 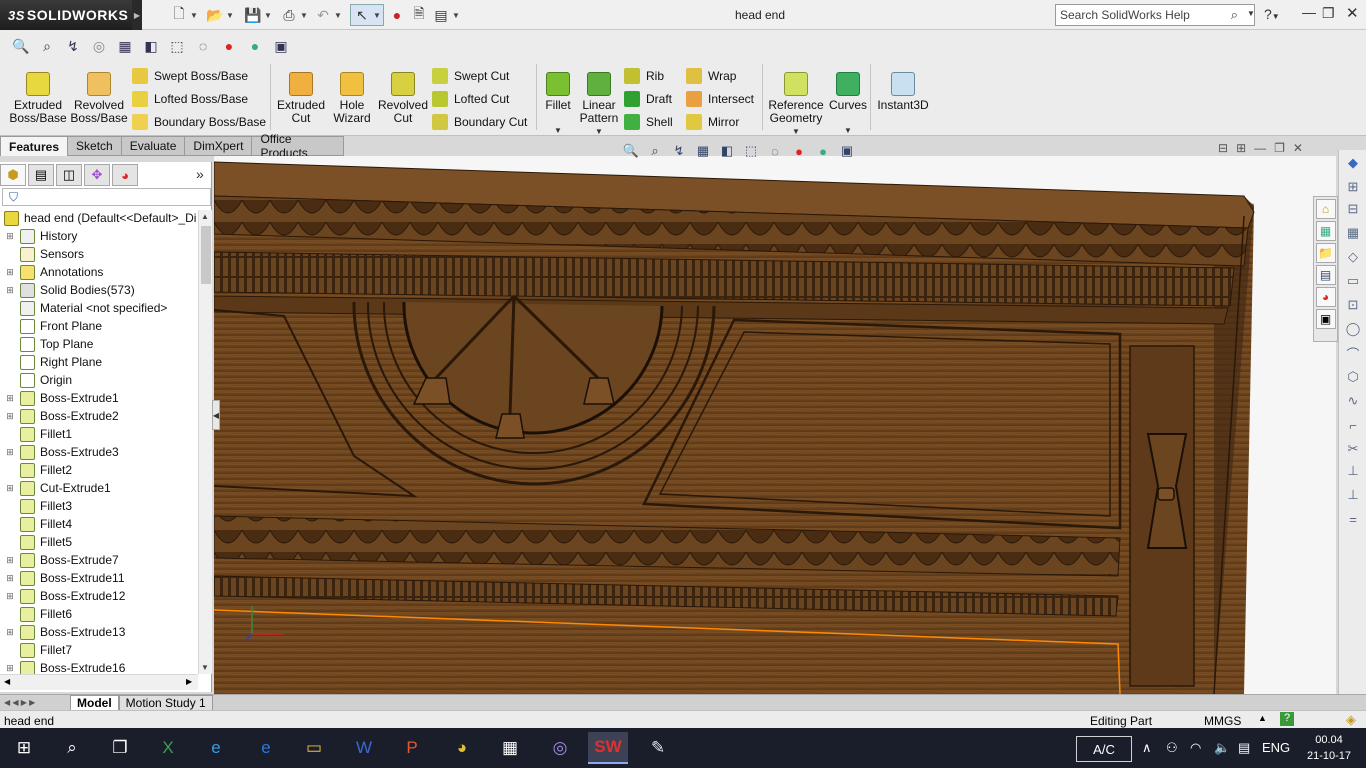 I want to click on people-icon: ⚇, so click(x=1172, y=748).